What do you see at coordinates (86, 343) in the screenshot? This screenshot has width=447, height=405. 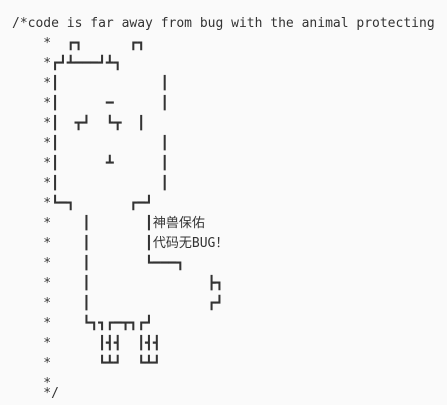 I see `ascii-art-line: * ┃┫┫ ┃┫┫` at bounding box center [86, 343].